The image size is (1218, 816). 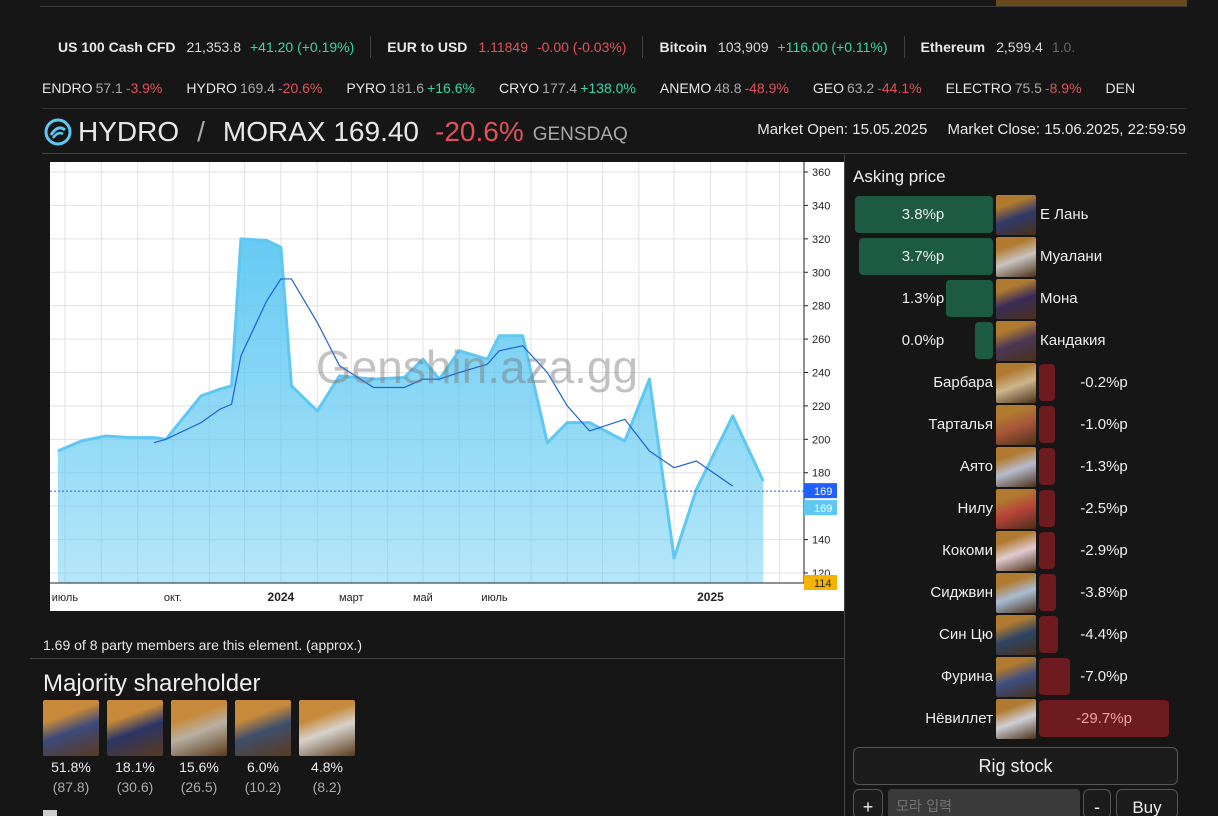 I want to click on asking-row: Фурина -7.0%р, so click(x=1020, y=676).